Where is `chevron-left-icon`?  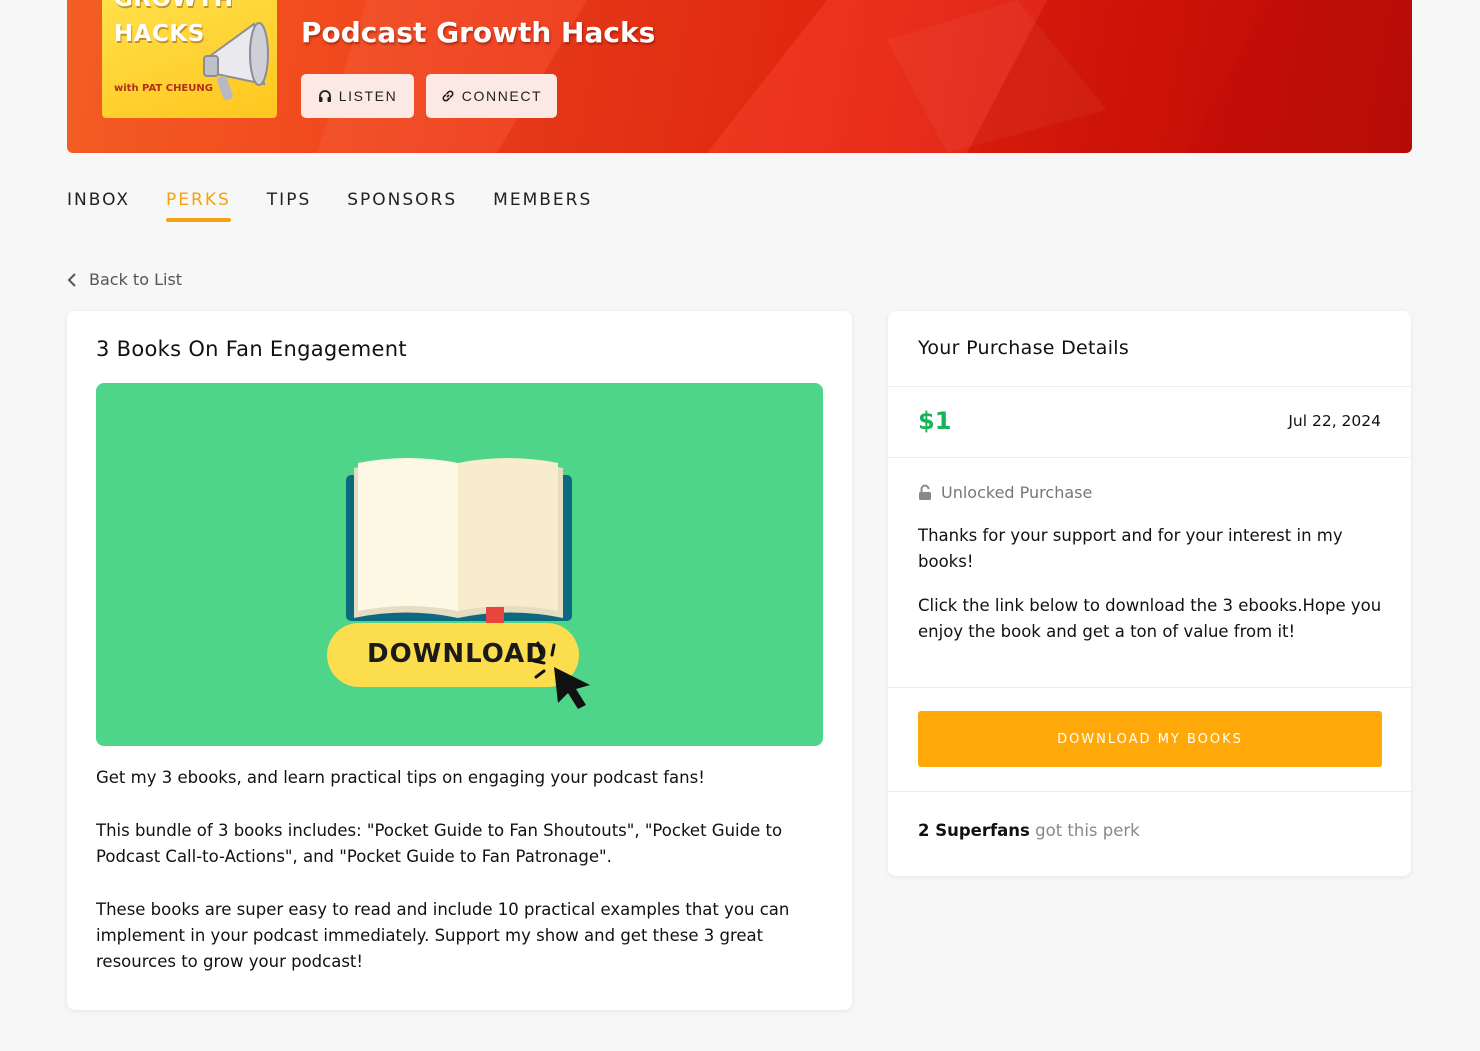 chevron-left-icon is located at coordinates (71, 279).